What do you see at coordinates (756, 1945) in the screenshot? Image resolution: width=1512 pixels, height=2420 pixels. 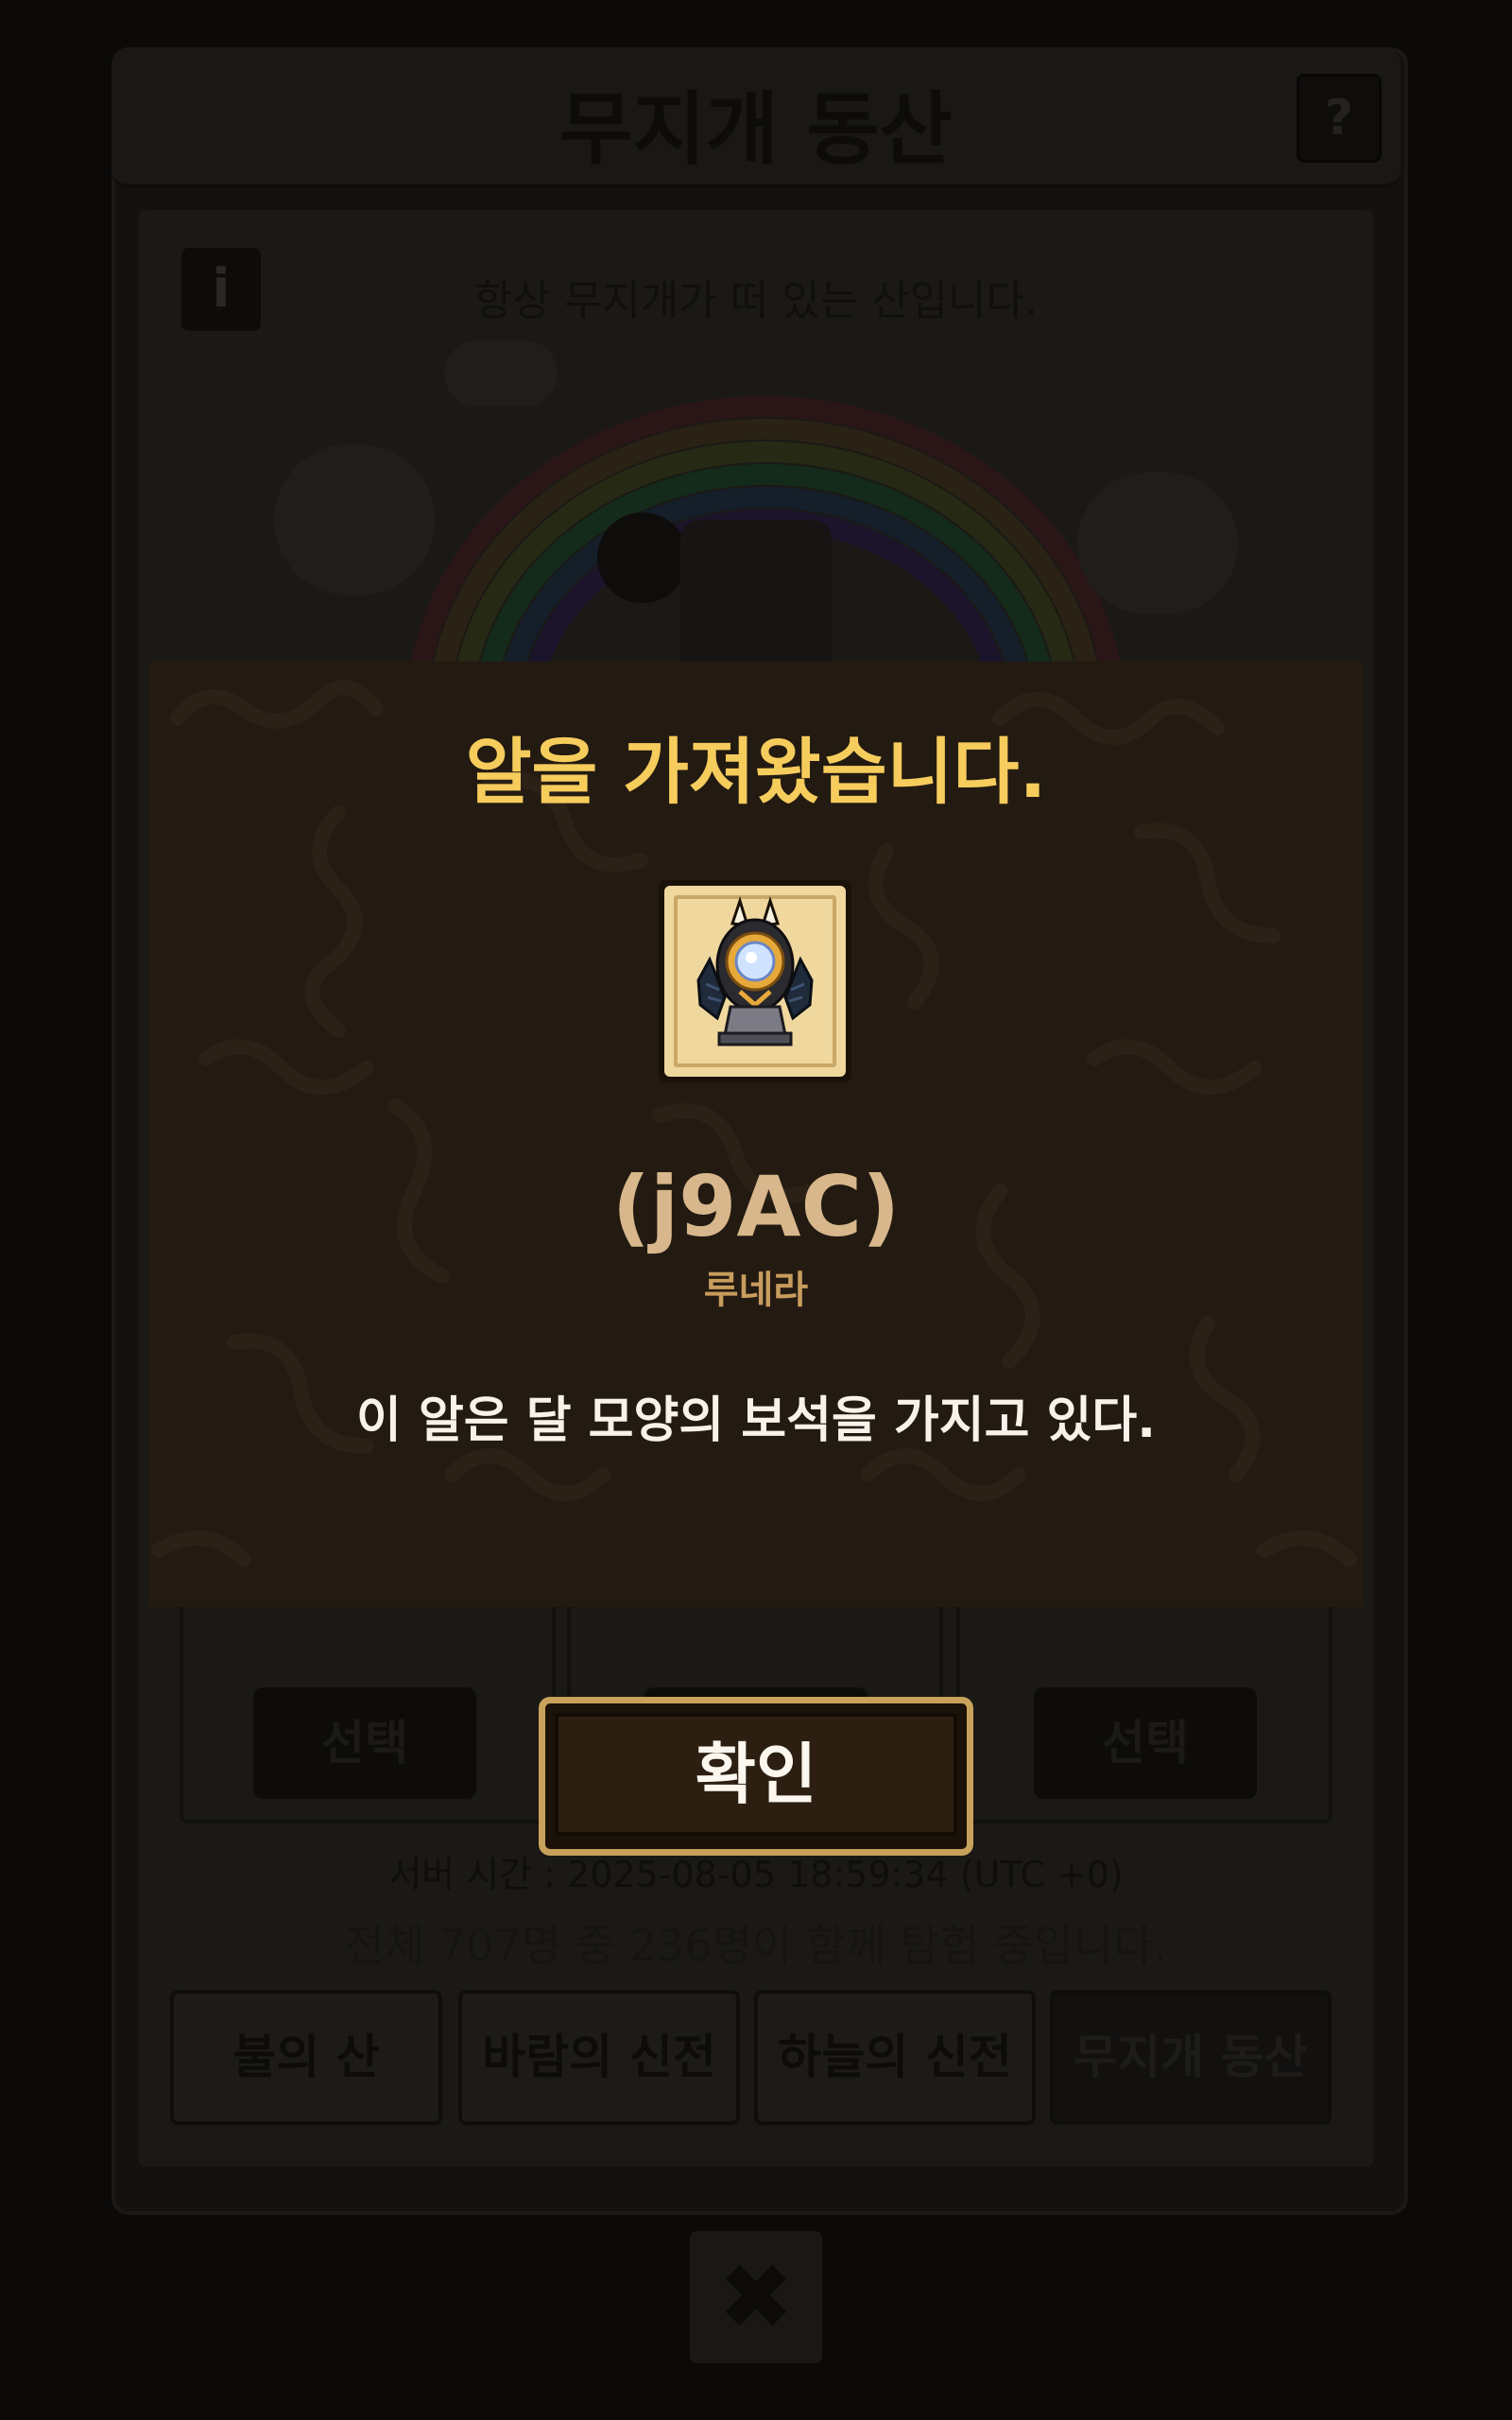 I see `participants-status: 전체 707명 중 236명이 함께 탐험 중입니다.` at bounding box center [756, 1945].